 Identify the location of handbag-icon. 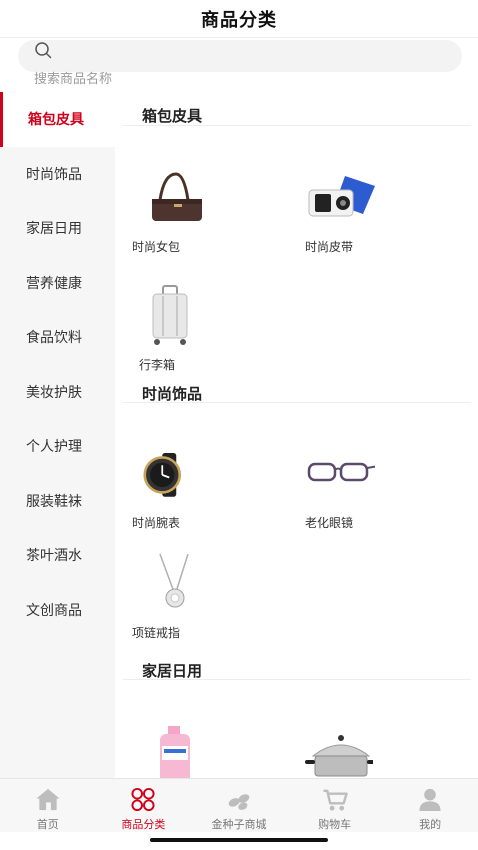
(177, 196).